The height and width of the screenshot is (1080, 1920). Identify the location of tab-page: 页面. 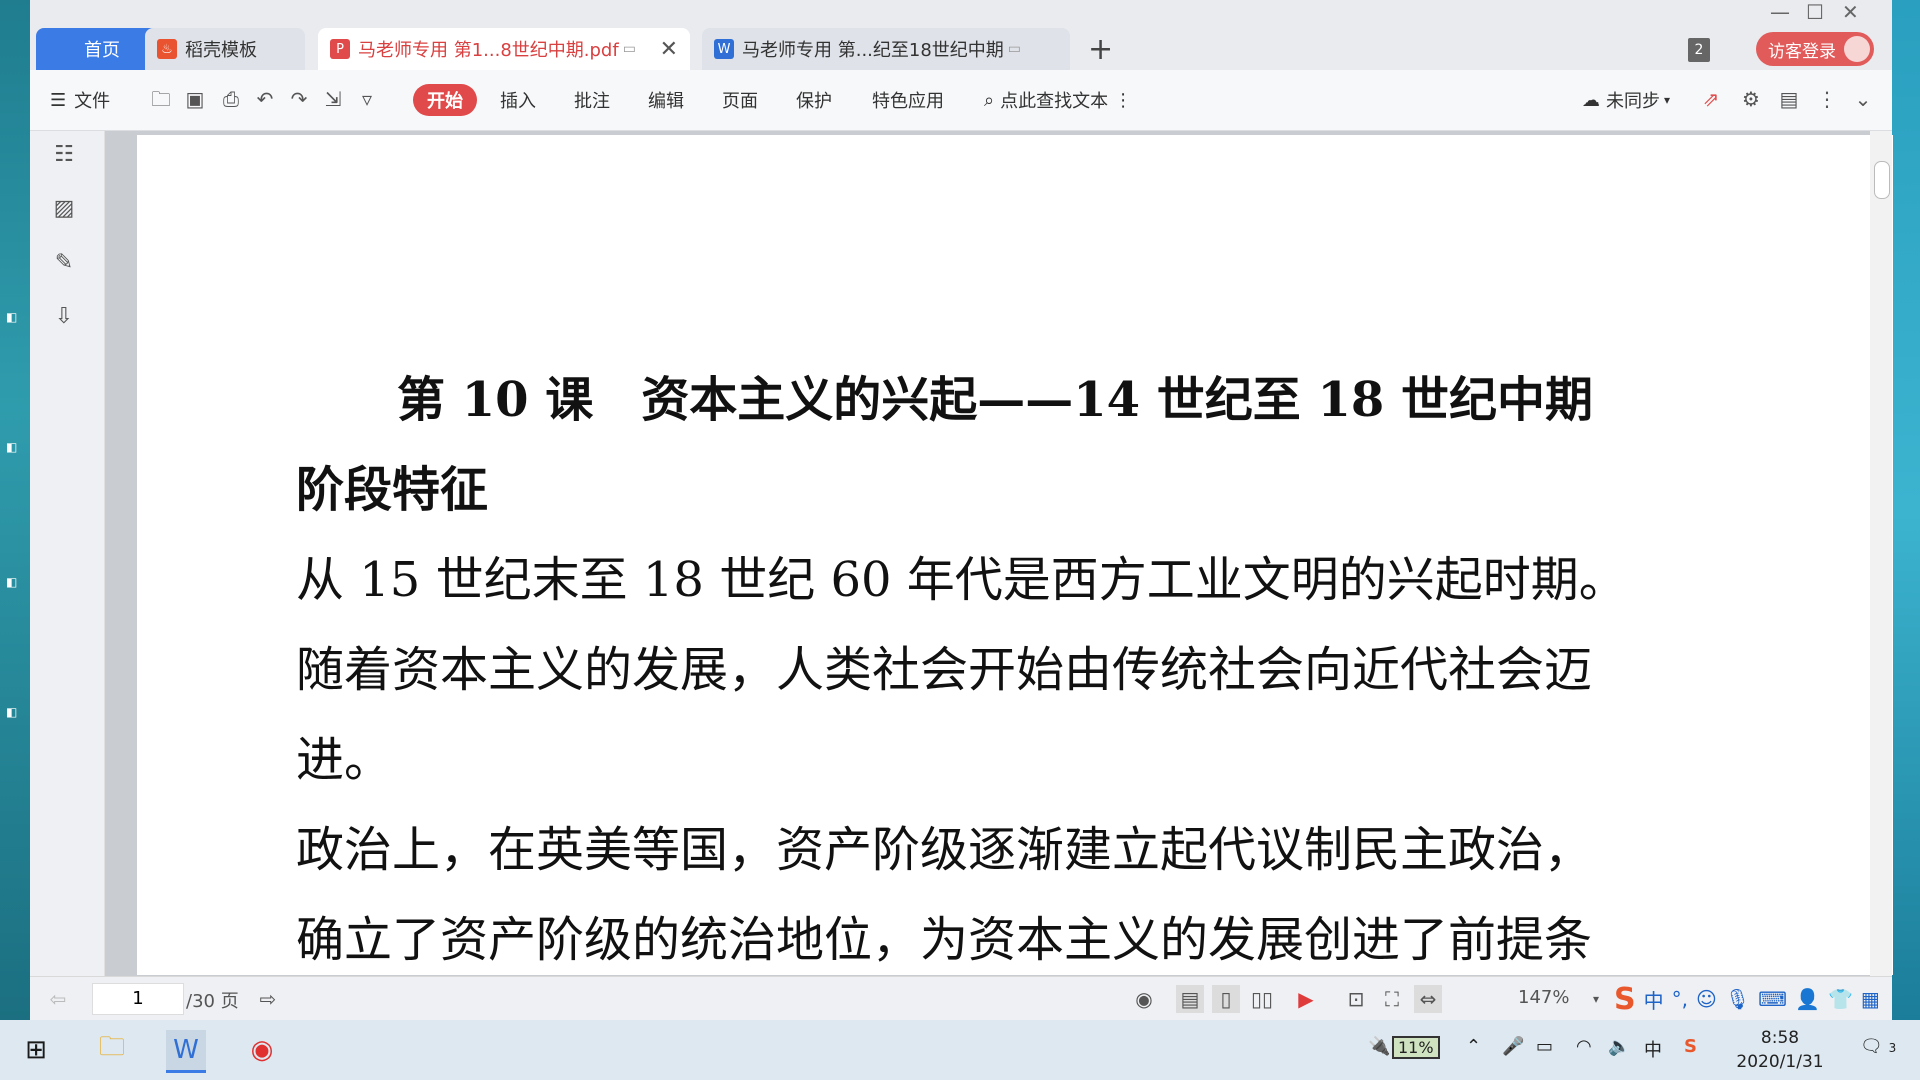
(740, 100).